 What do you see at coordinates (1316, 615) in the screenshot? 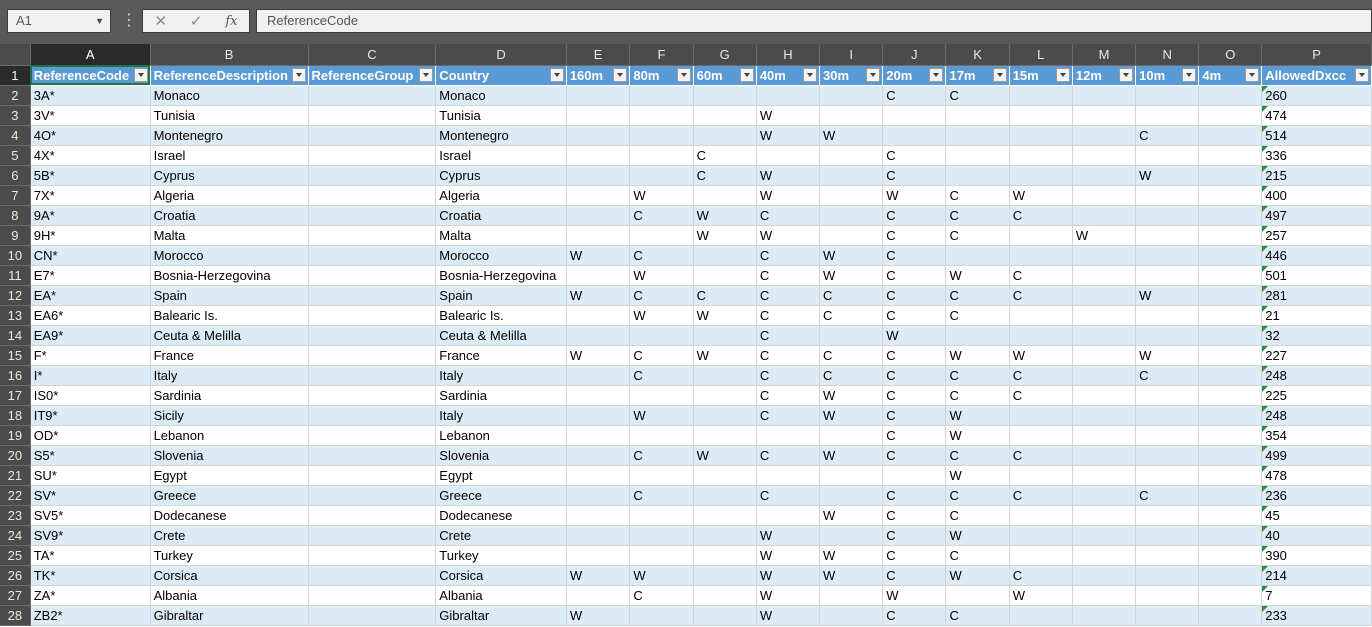
I see `table-cell: 233` at bounding box center [1316, 615].